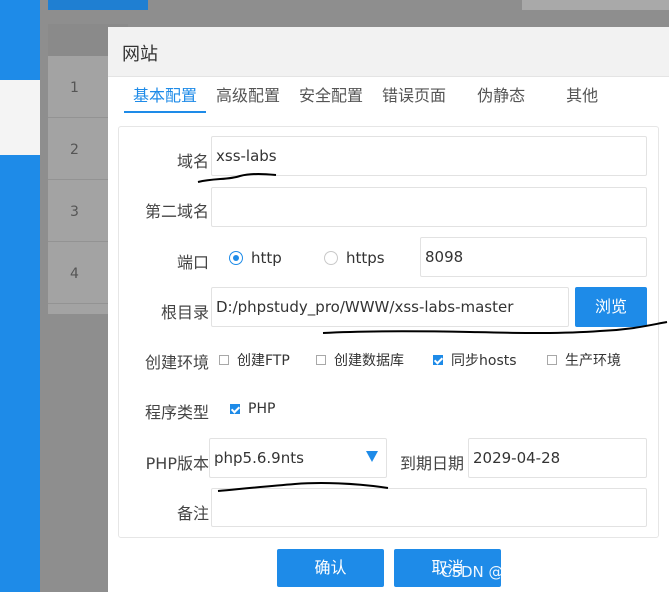  What do you see at coordinates (388, 52) in the screenshot?
I see `dialog-title: 网站` at bounding box center [388, 52].